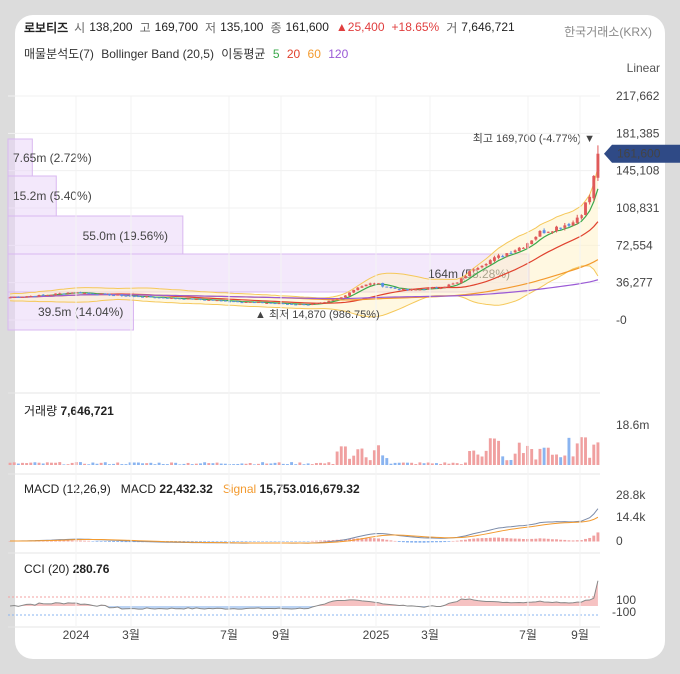 This screenshot has height=674, width=680. Describe the element at coordinates (317, 314) in the screenshot. I see `min-price-annotation: ▲ 최저 14,870 (986.75%)` at that location.